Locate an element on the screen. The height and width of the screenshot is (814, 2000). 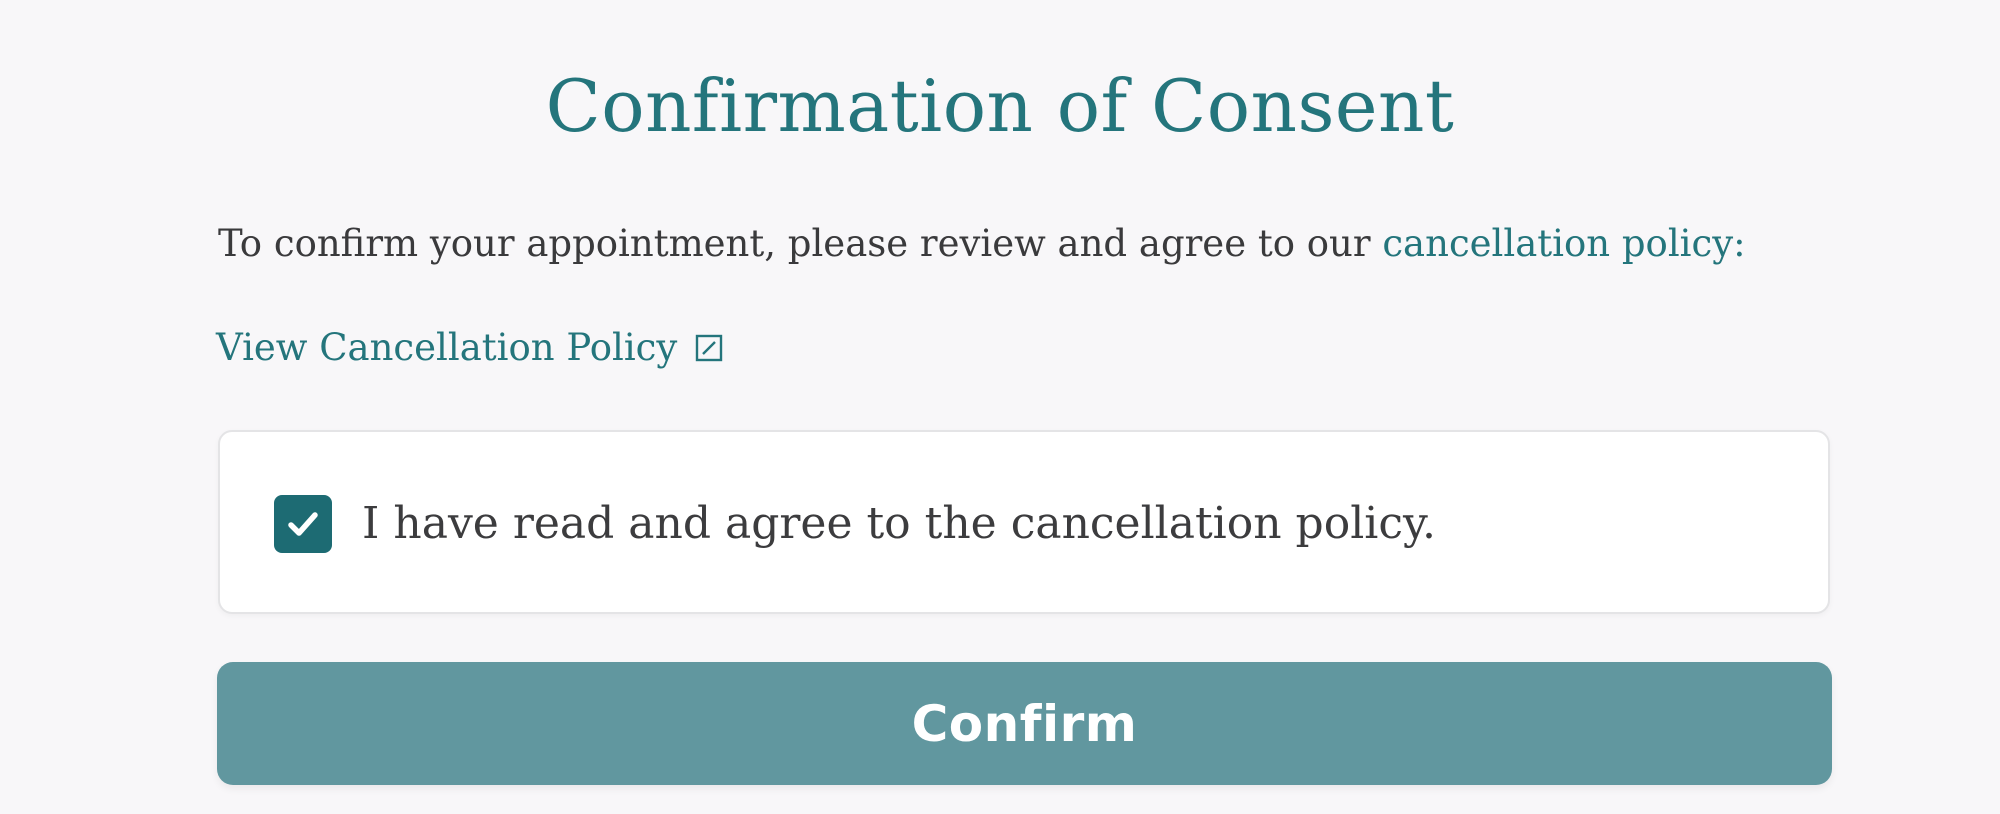
external-link-icon is located at coordinates (709, 342).